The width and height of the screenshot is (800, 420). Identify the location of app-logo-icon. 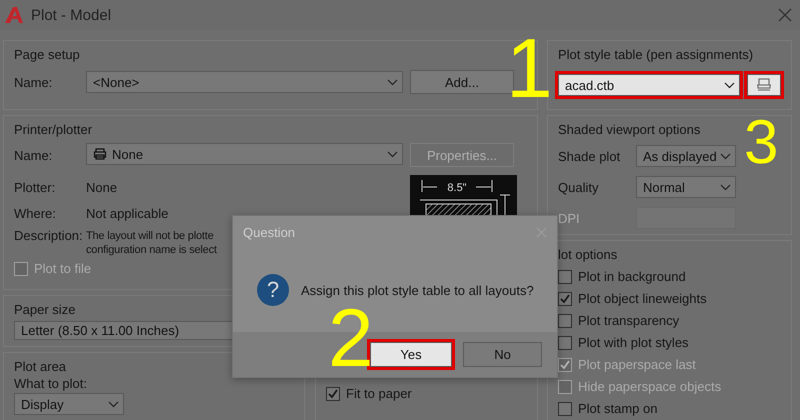
(14, 15).